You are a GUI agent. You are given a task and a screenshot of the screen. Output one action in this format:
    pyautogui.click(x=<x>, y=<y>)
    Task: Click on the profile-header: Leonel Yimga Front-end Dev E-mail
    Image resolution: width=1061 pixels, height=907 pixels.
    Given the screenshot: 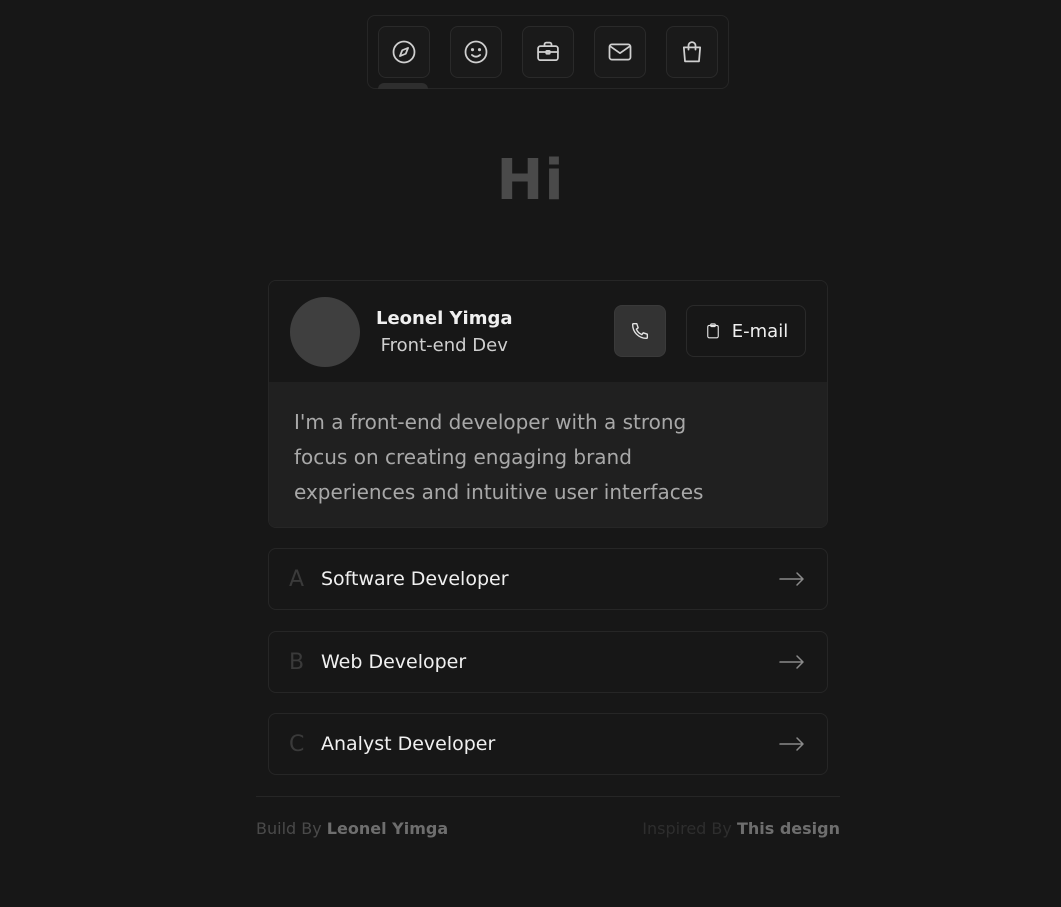 What is the action you would take?
    pyautogui.click(x=548, y=331)
    